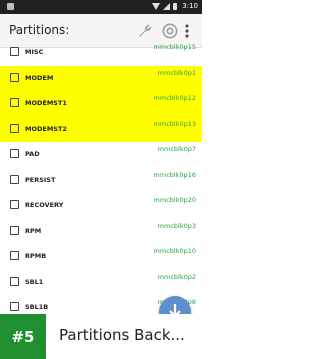  Describe the element at coordinates (101, 155) in the screenshot. I see `partition-row: PAD mmcblk0p7` at that location.